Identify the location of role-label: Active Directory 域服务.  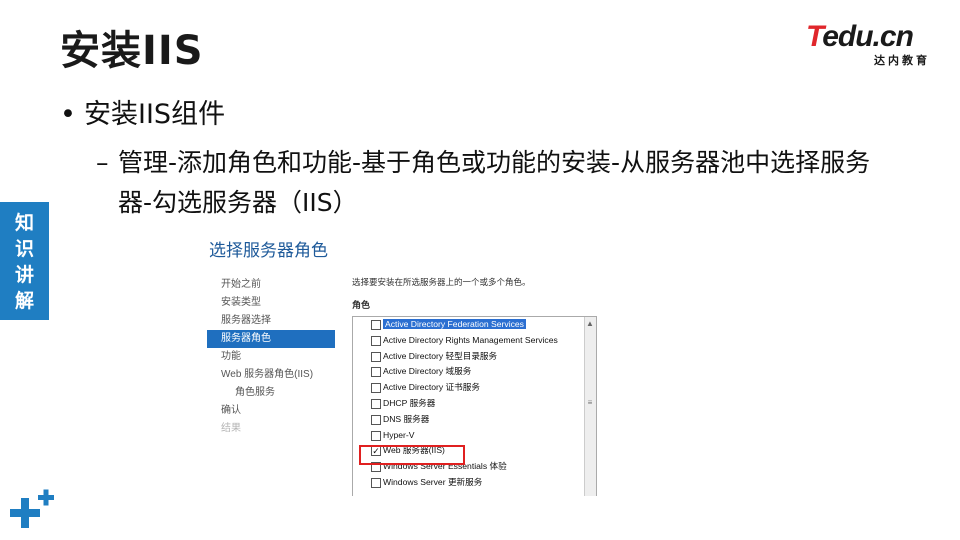
(427, 371).